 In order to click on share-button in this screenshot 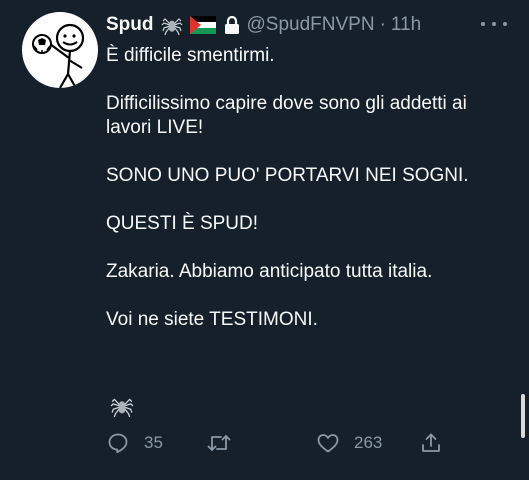, I will do `click(431, 443)`.